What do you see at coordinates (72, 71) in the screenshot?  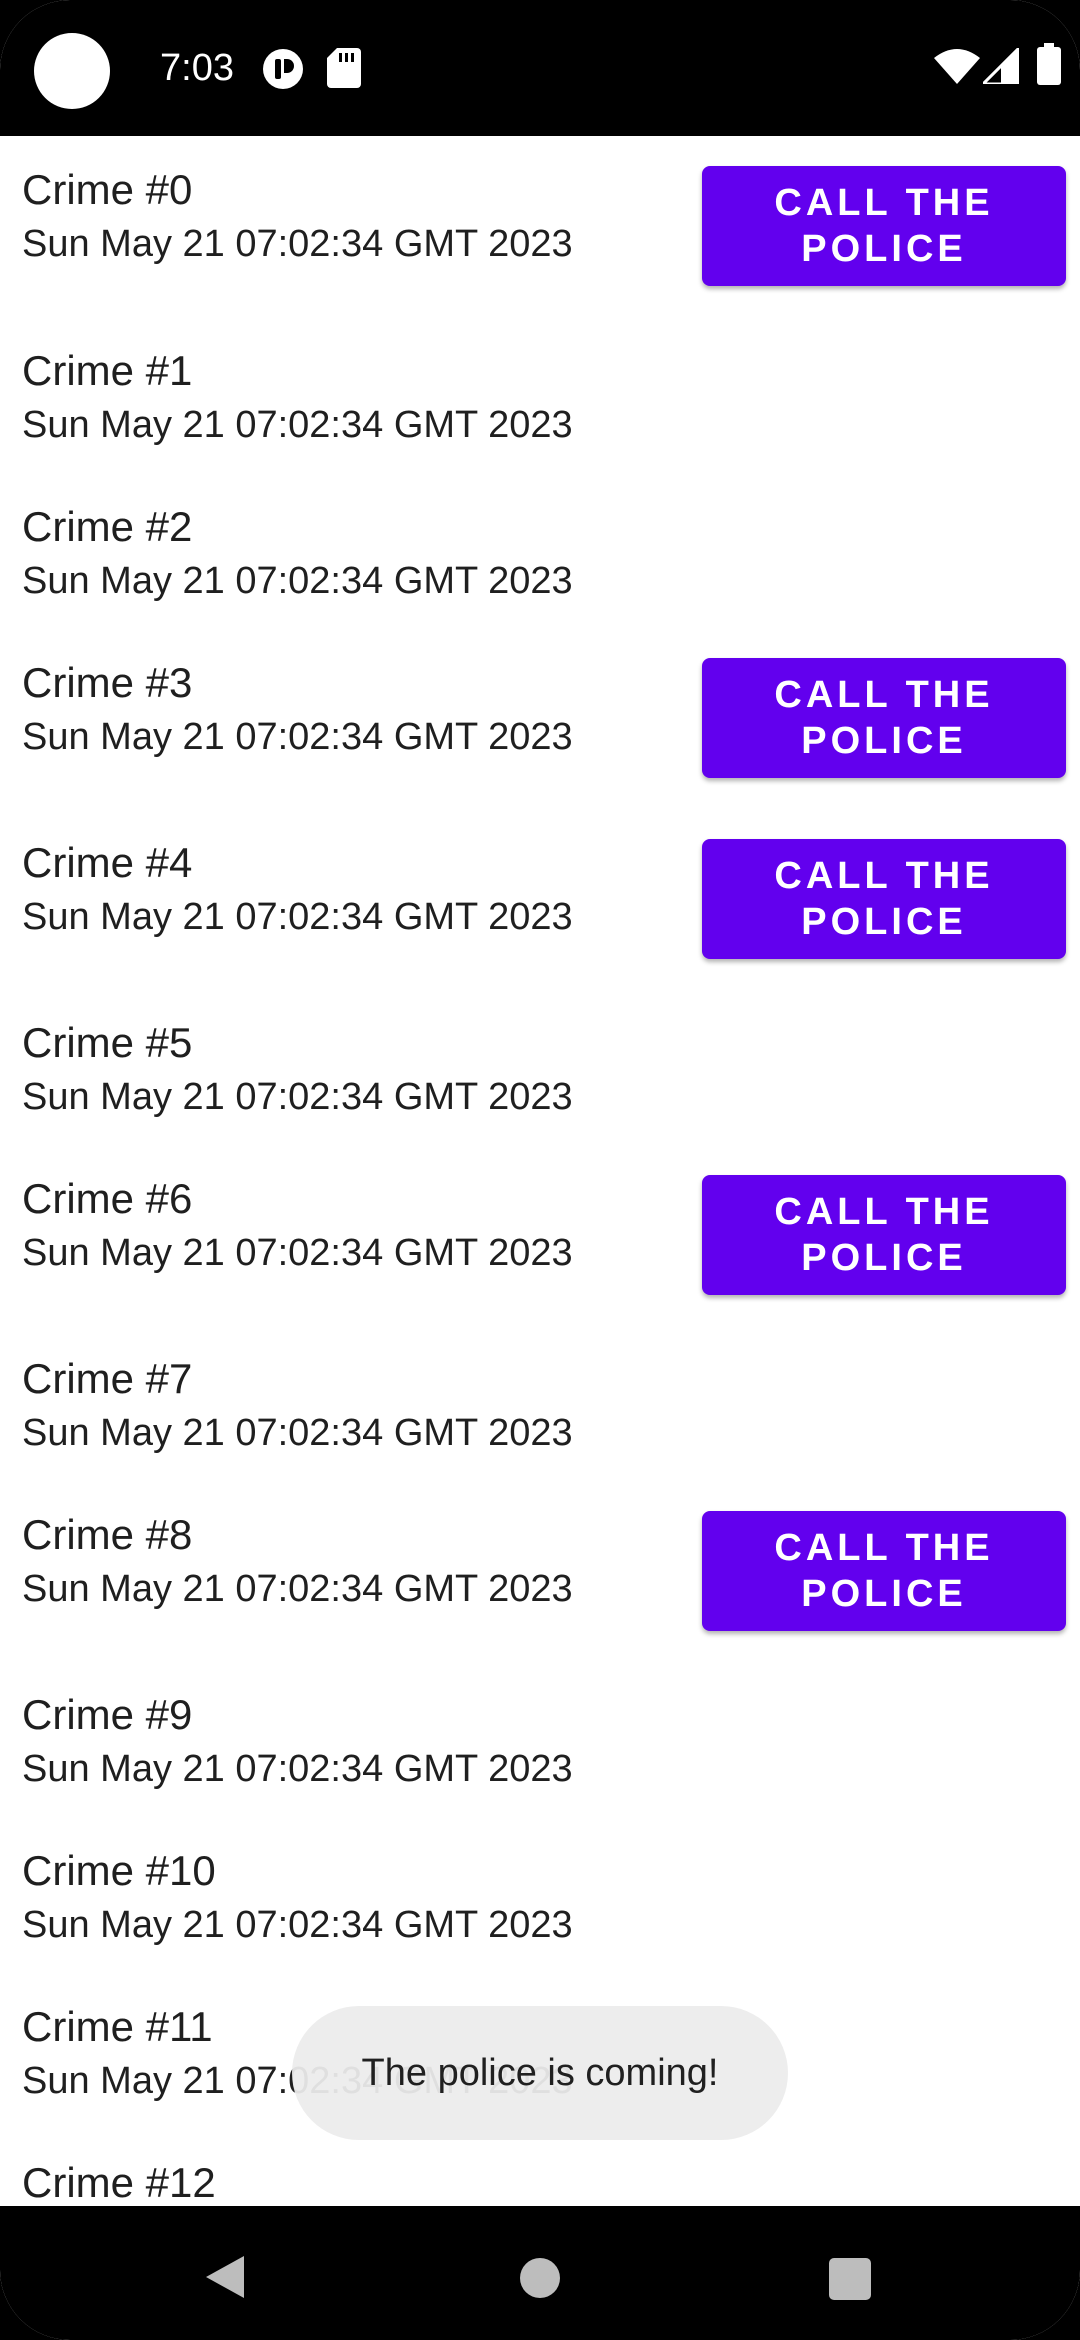 I see `camera-cutout` at bounding box center [72, 71].